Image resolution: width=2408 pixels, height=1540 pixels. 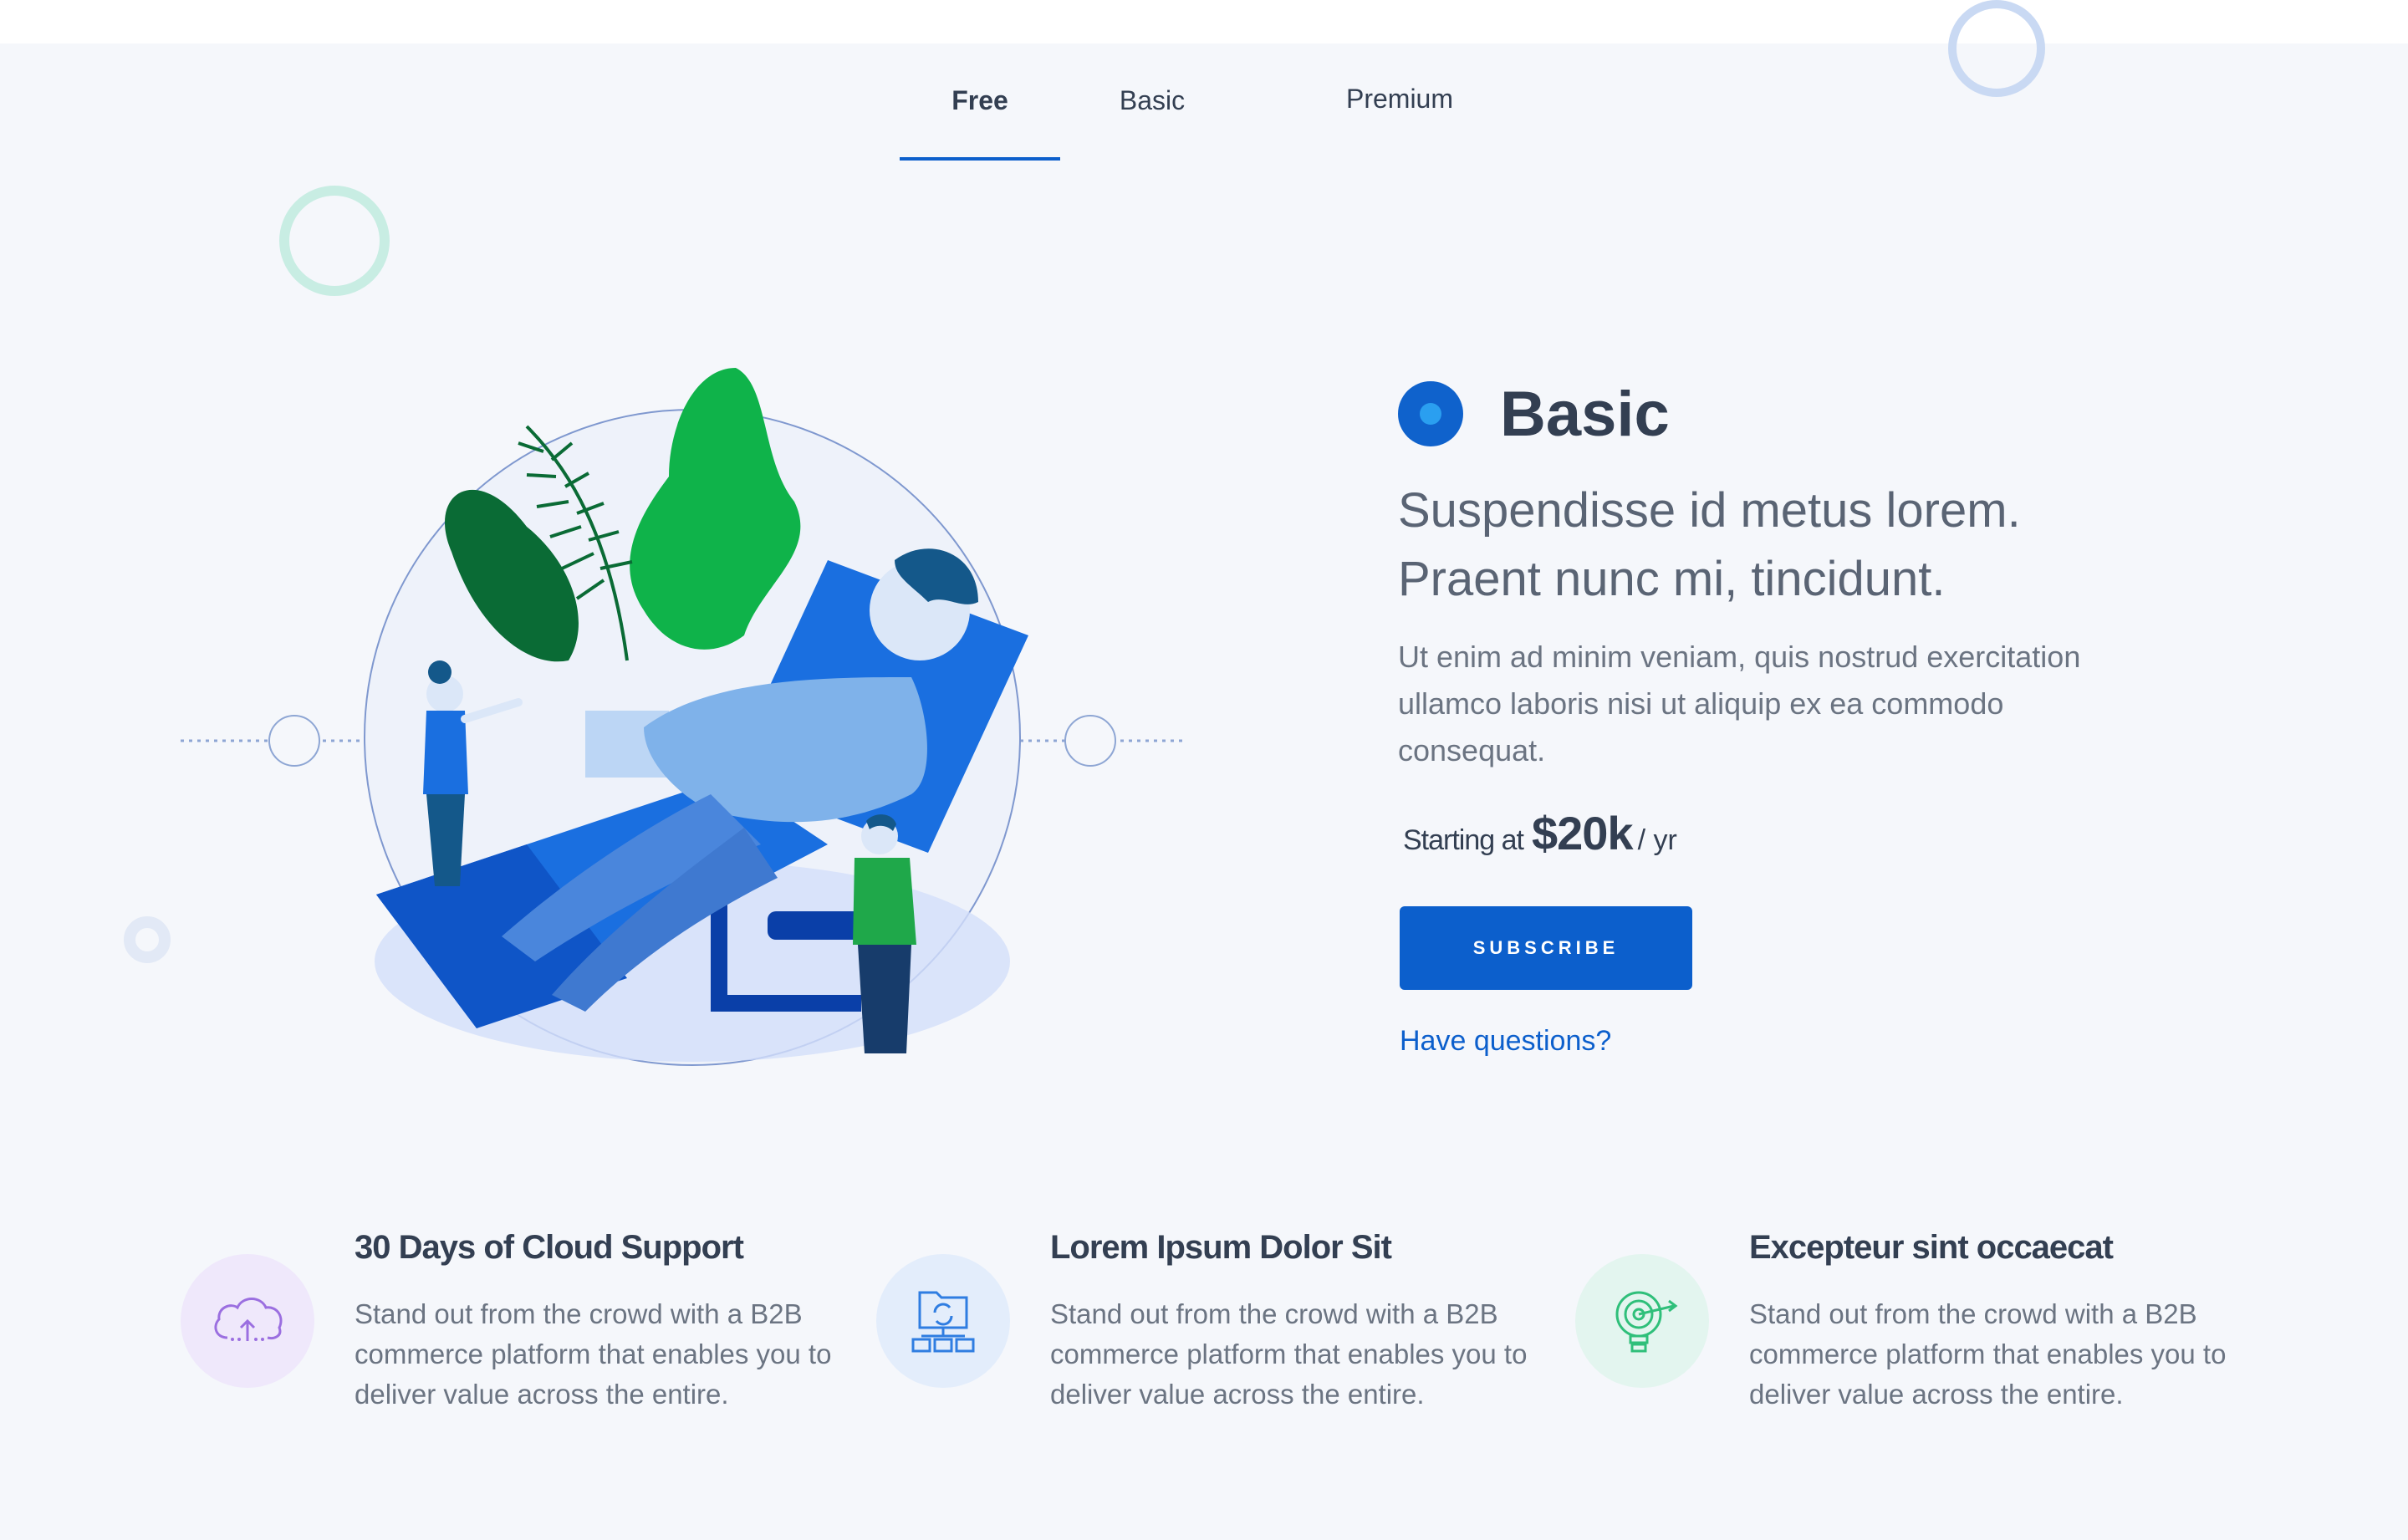 I want to click on woman-shirt, so click(x=446, y=753).